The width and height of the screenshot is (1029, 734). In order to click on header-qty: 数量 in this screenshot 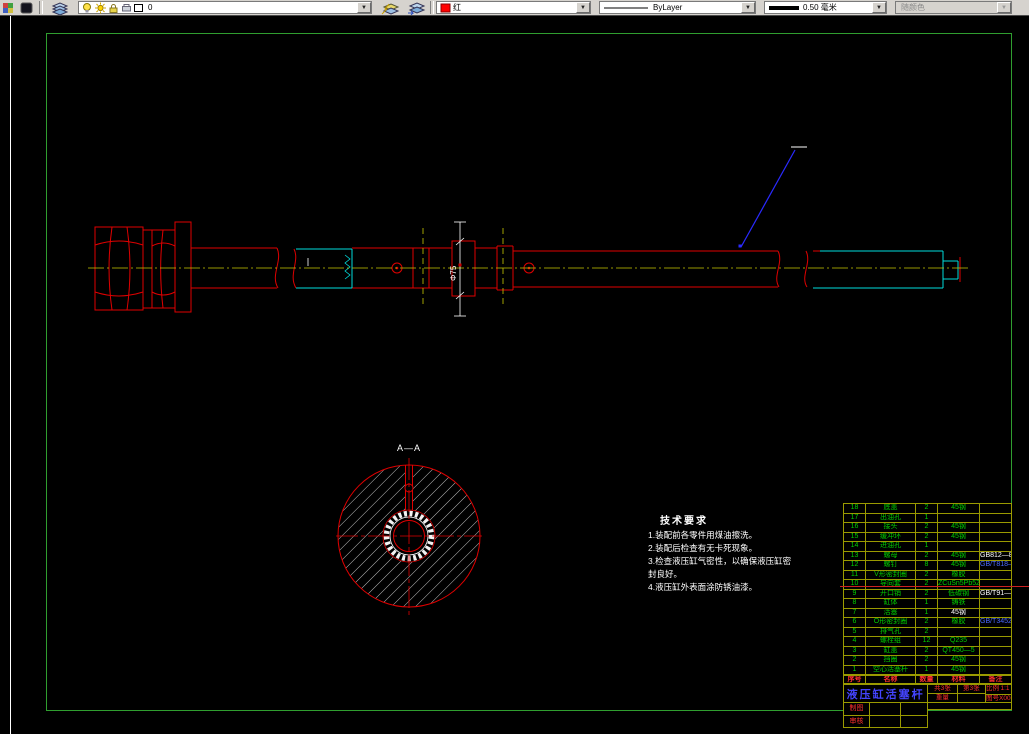, I will do `click(927, 679)`.